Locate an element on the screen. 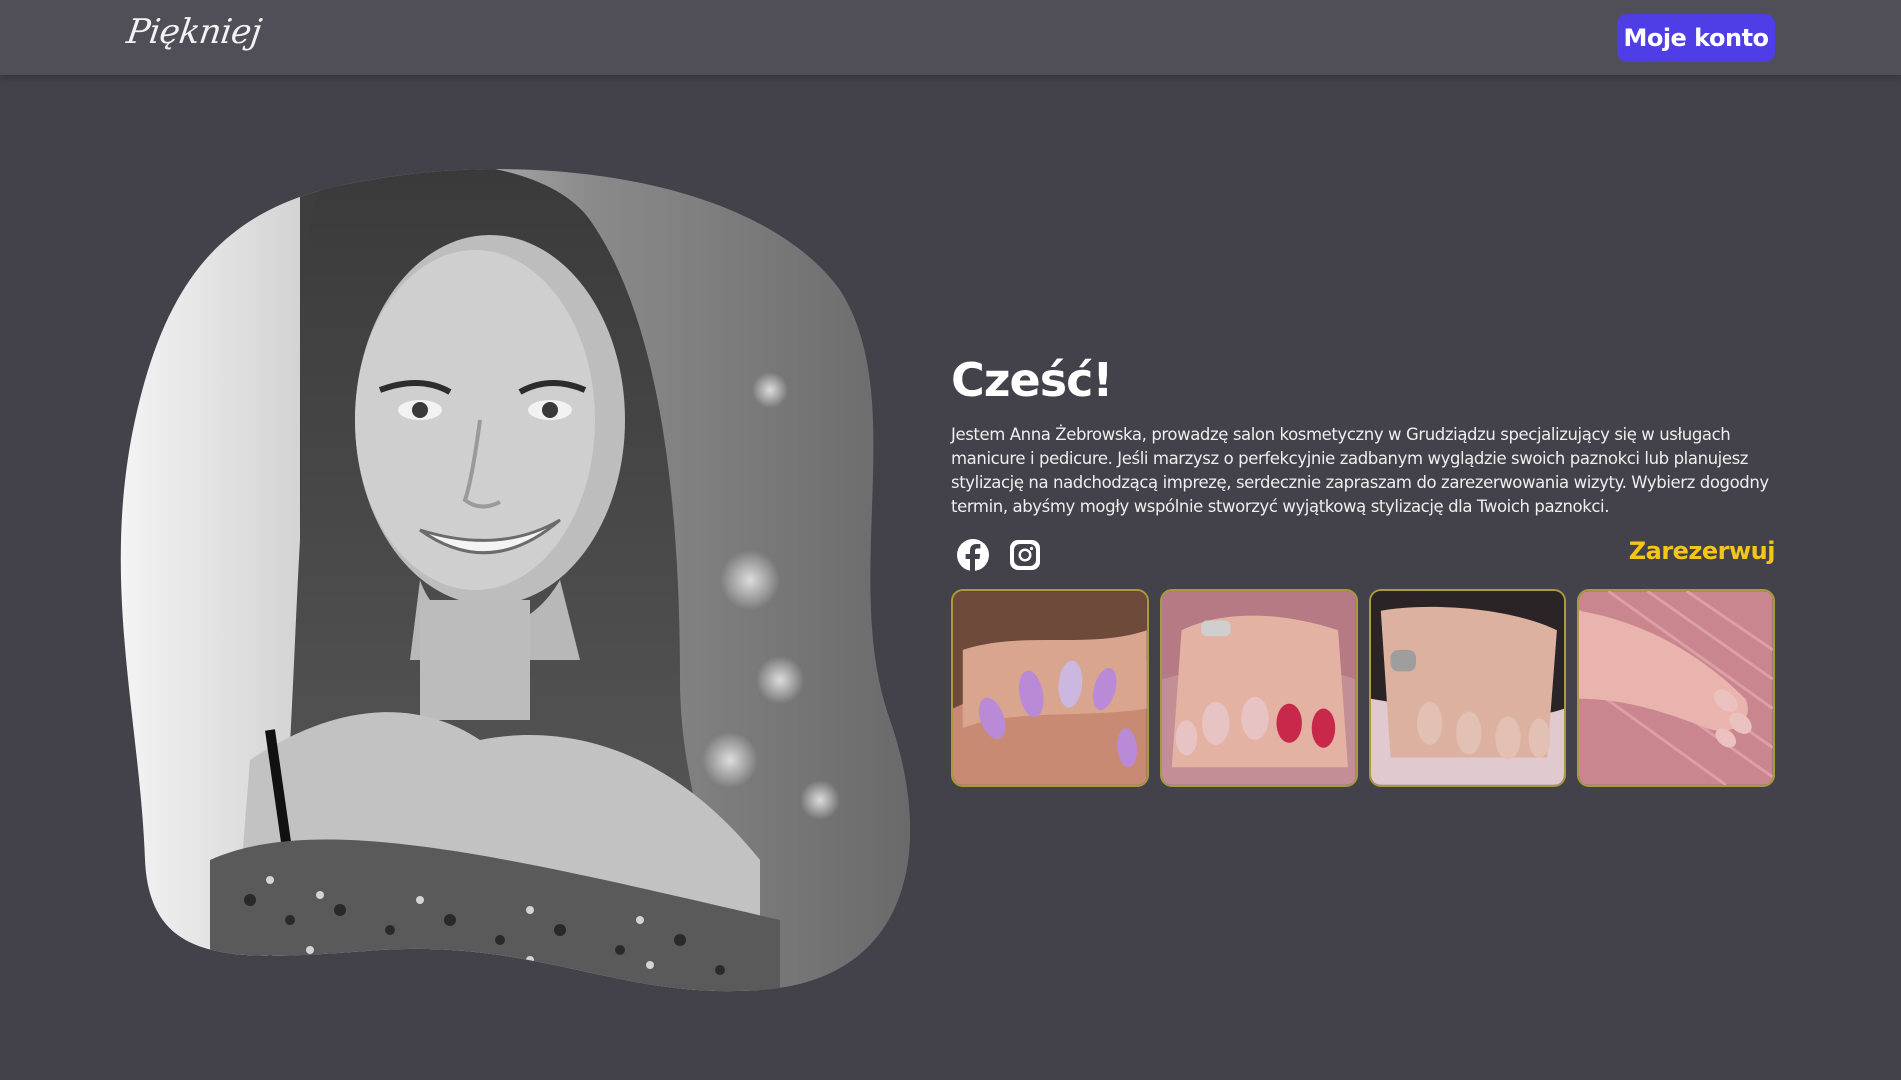 The image size is (1901, 1080). instagram-icon is located at coordinates (1025, 555).